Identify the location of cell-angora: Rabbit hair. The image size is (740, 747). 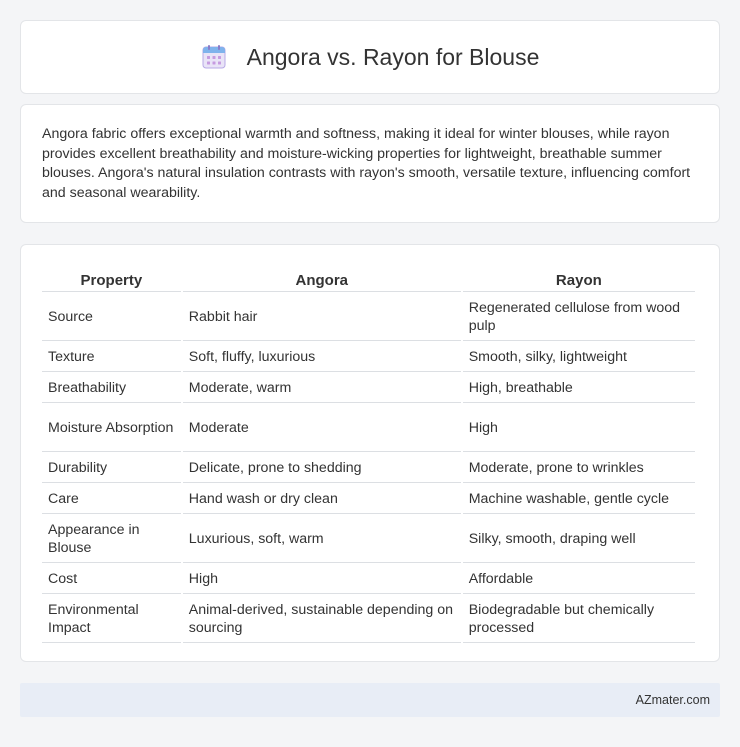
(321, 317).